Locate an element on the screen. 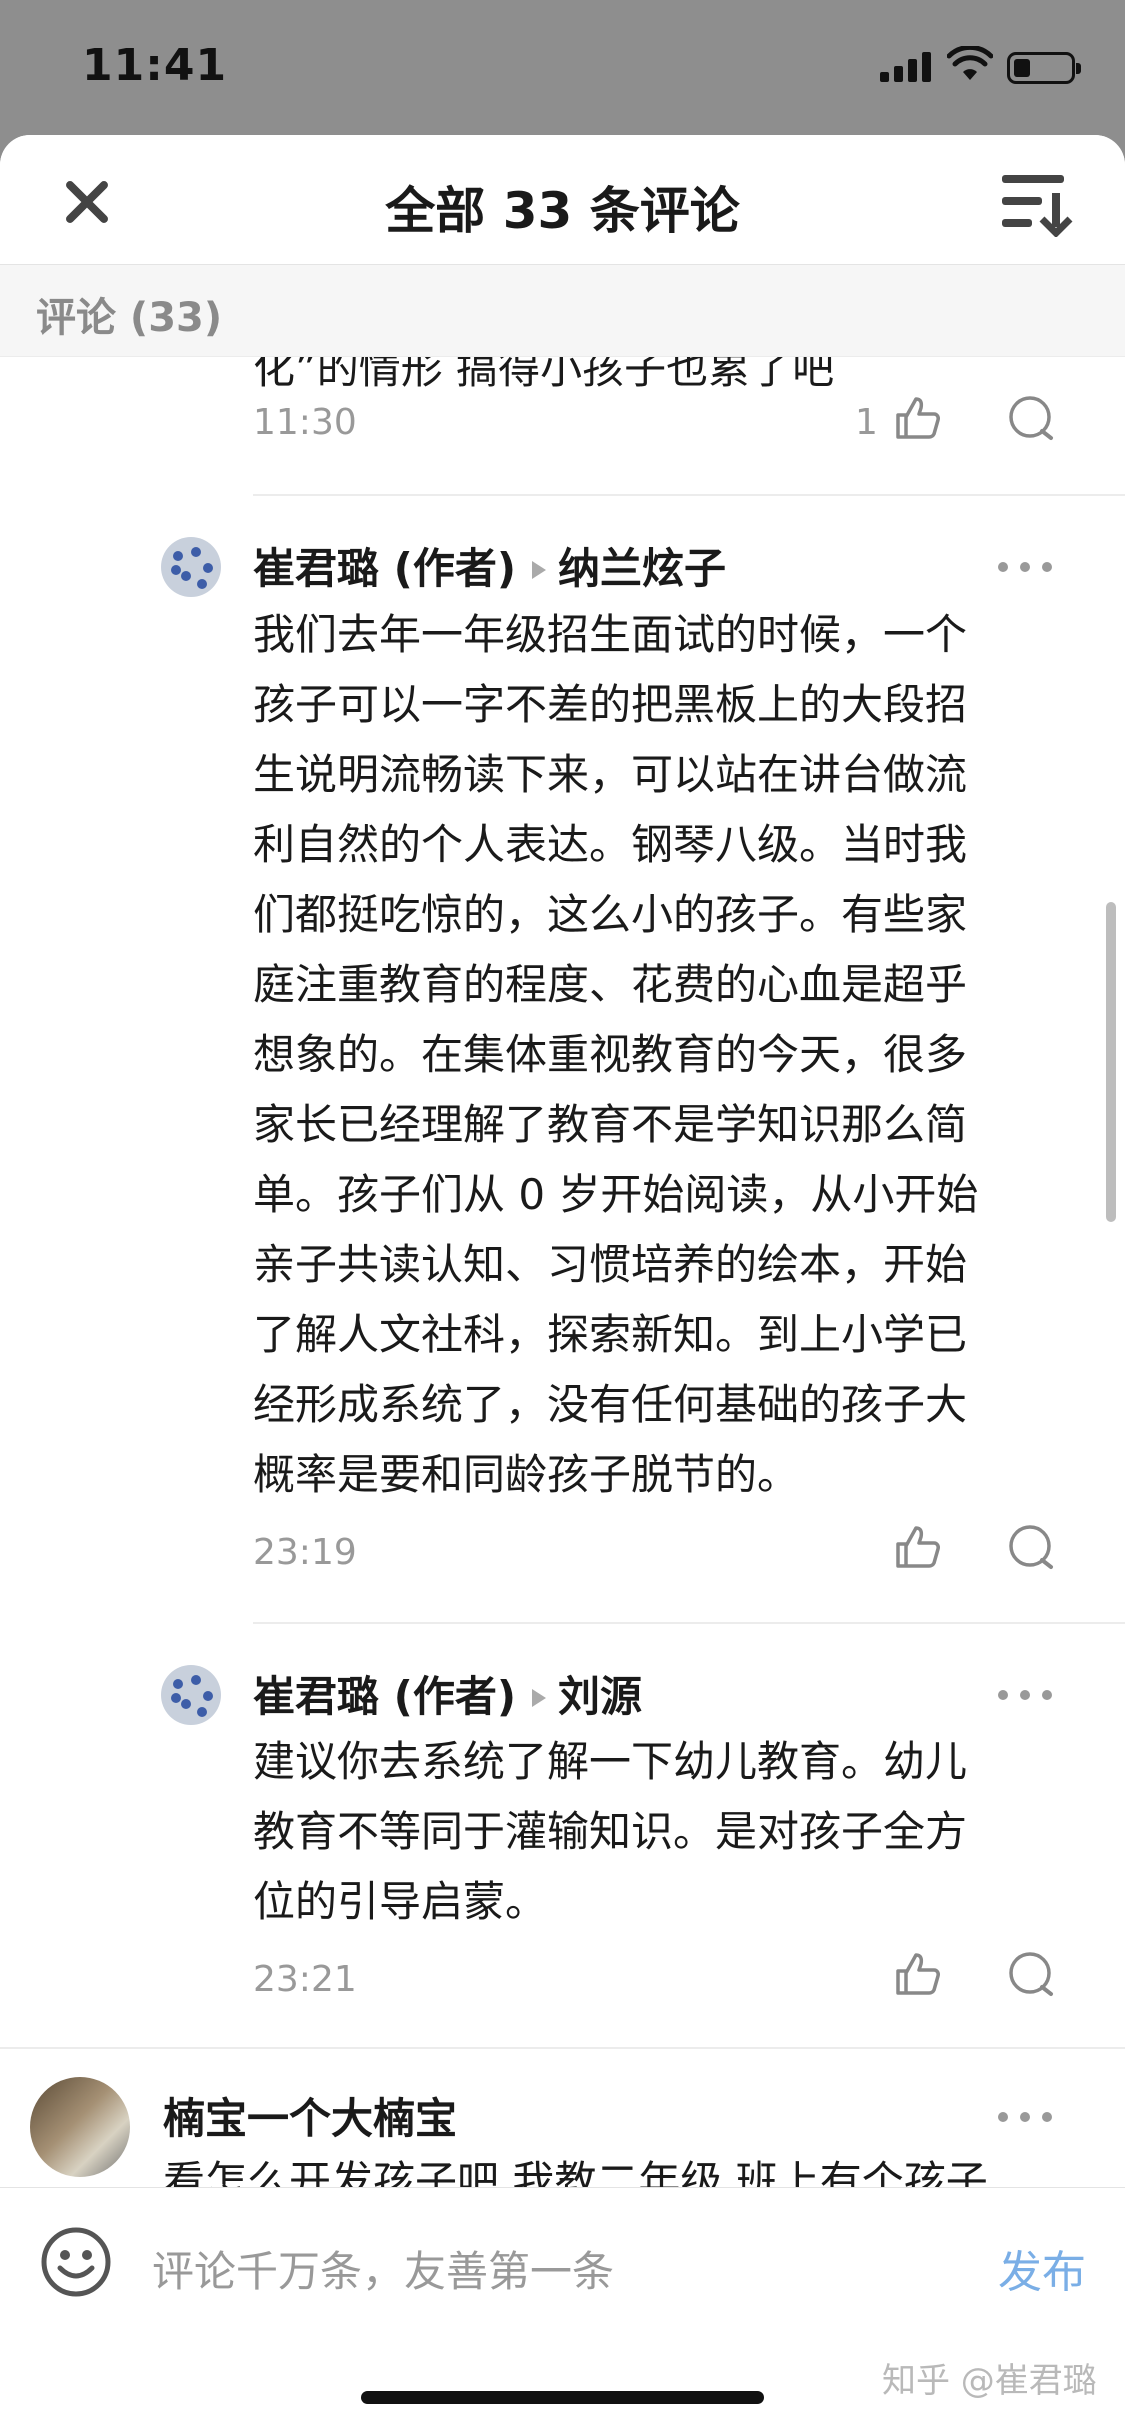 The height and width of the screenshot is (2436, 1125). reply-author-line: 崔君璐 (作者) 刘源 is located at coordinates (447, 1693).